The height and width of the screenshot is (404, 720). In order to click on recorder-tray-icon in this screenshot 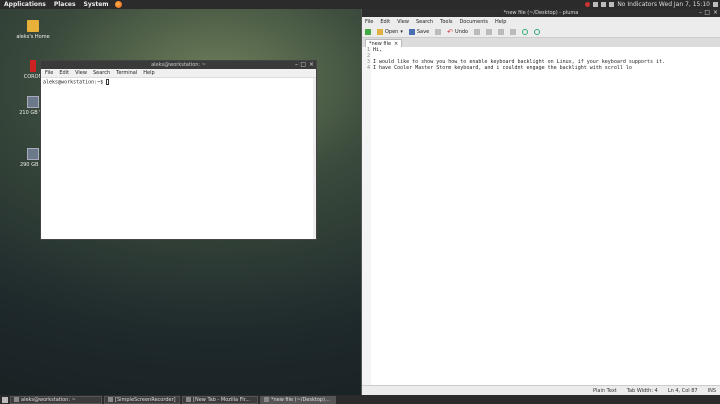, I will do `click(588, 4)`.